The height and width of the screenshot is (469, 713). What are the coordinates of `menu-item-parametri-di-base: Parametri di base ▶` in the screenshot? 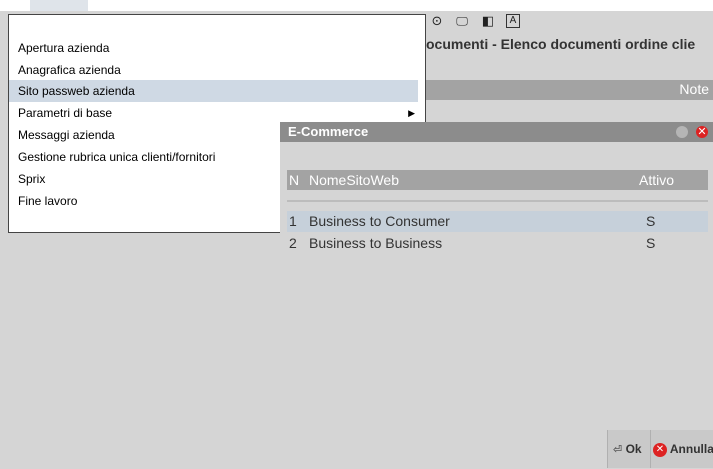 It's located at (217, 113).